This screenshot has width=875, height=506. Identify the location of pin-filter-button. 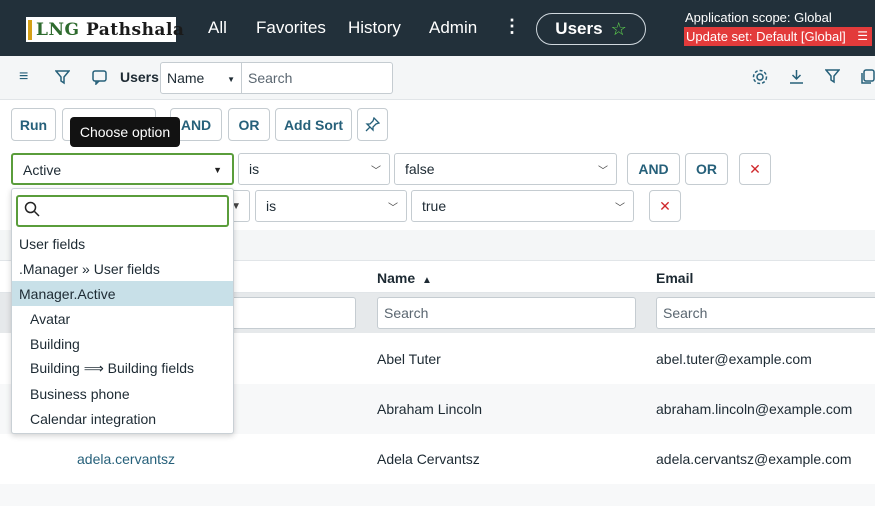
(372, 124).